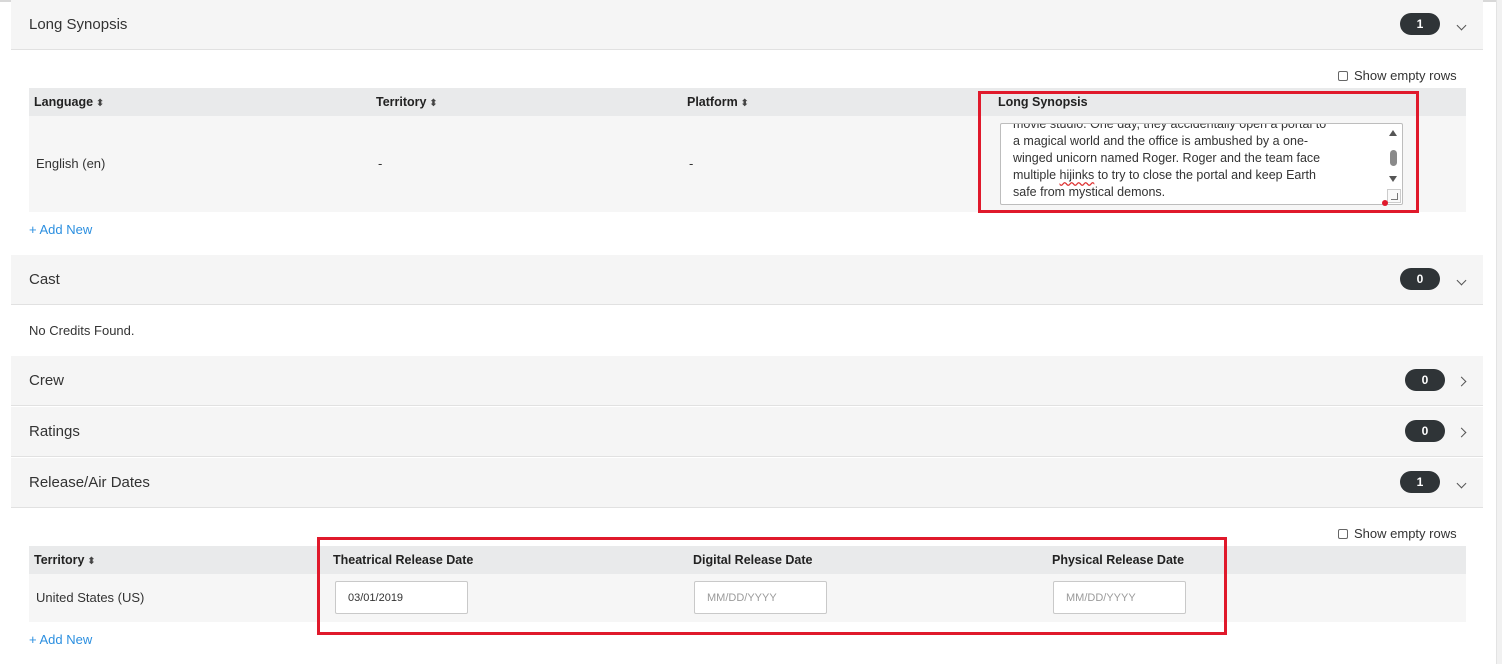 This screenshot has height=664, width=1502. Describe the element at coordinates (380, 163) in the screenshot. I see `cell-territory: -` at that location.